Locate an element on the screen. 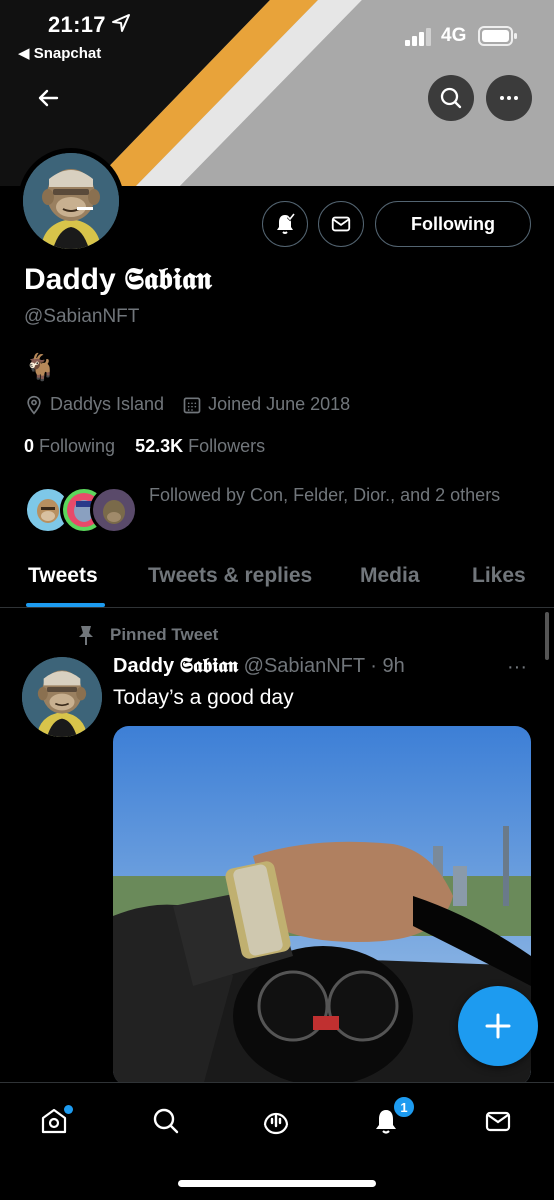 This screenshot has height=1200, width=554. calendar-icon is located at coordinates (192, 405).